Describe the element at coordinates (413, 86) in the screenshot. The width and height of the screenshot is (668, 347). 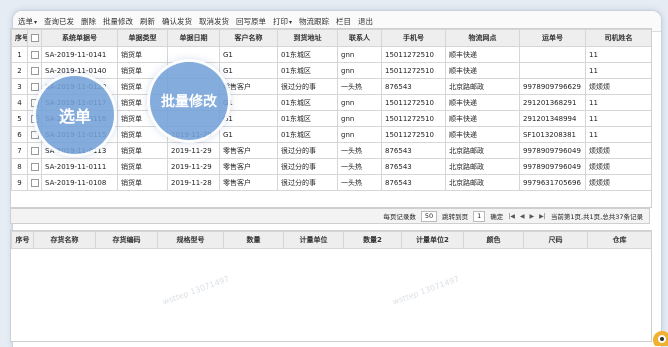
I see `cell-phone: 876543` at that location.